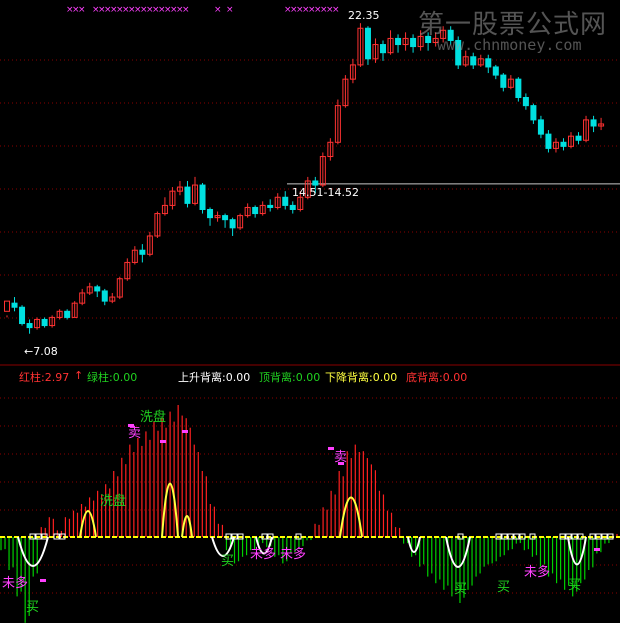 The image size is (620, 623). What do you see at coordinates (7, 306) in the screenshot?
I see `candle-body-up` at bounding box center [7, 306].